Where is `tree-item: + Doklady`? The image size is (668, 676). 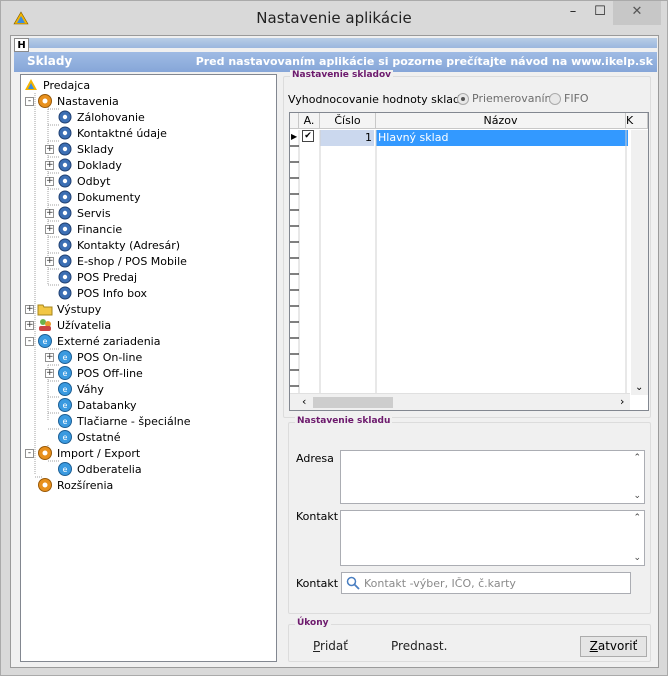
tree-item: + Doklady is located at coordinates (83, 165).